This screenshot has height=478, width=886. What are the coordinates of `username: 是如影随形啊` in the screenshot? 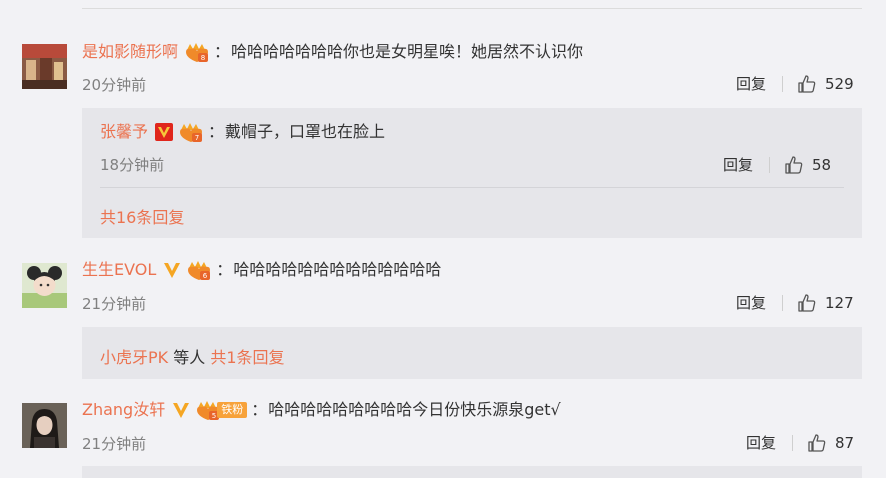 It's located at (130, 52).